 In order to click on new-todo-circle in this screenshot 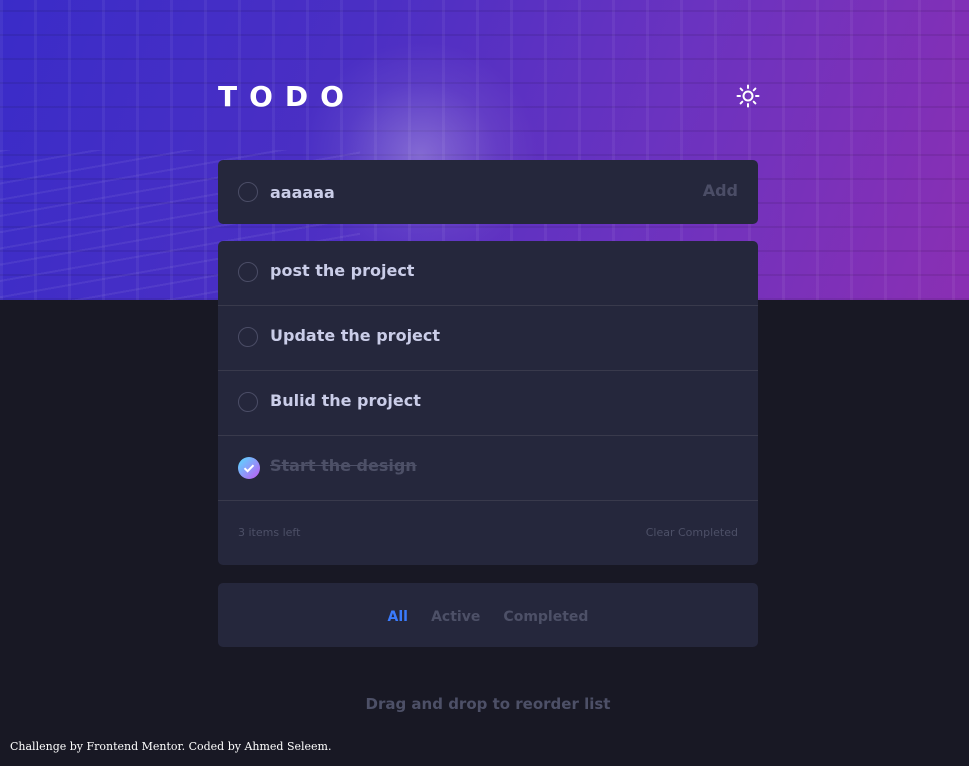, I will do `click(248, 192)`.